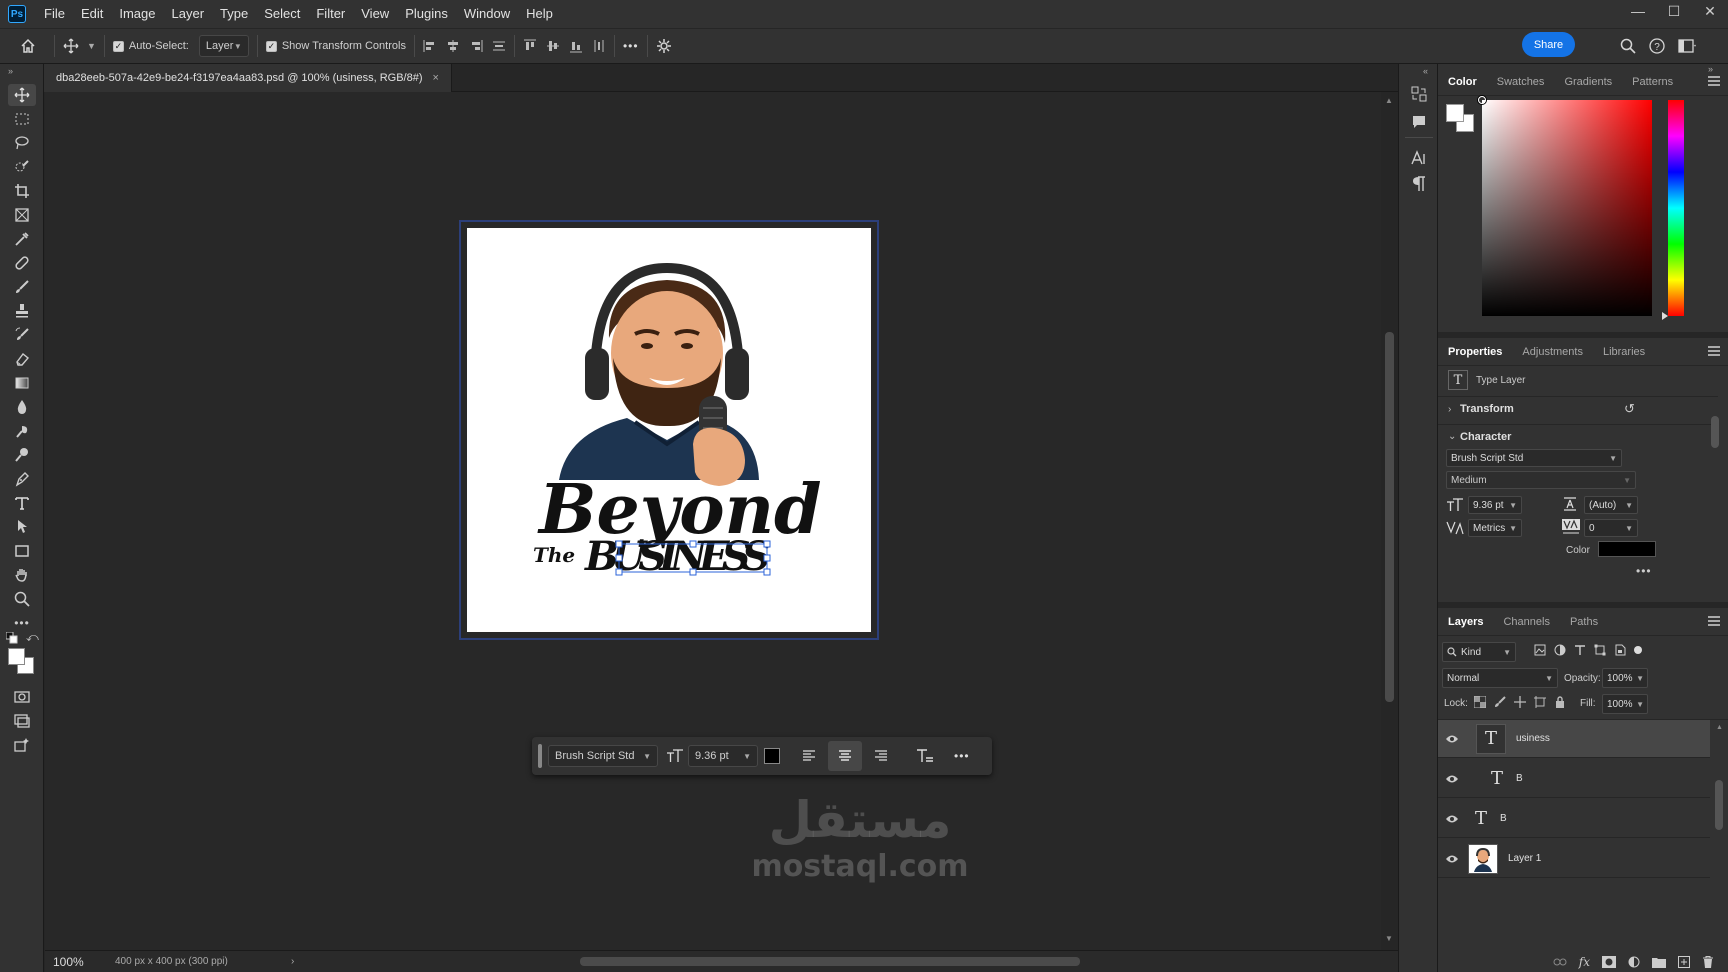 The height and width of the screenshot is (972, 1728). What do you see at coordinates (631, 46) in the screenshot?
I see `more-options-button: •••` at bounding box center [631, 46].